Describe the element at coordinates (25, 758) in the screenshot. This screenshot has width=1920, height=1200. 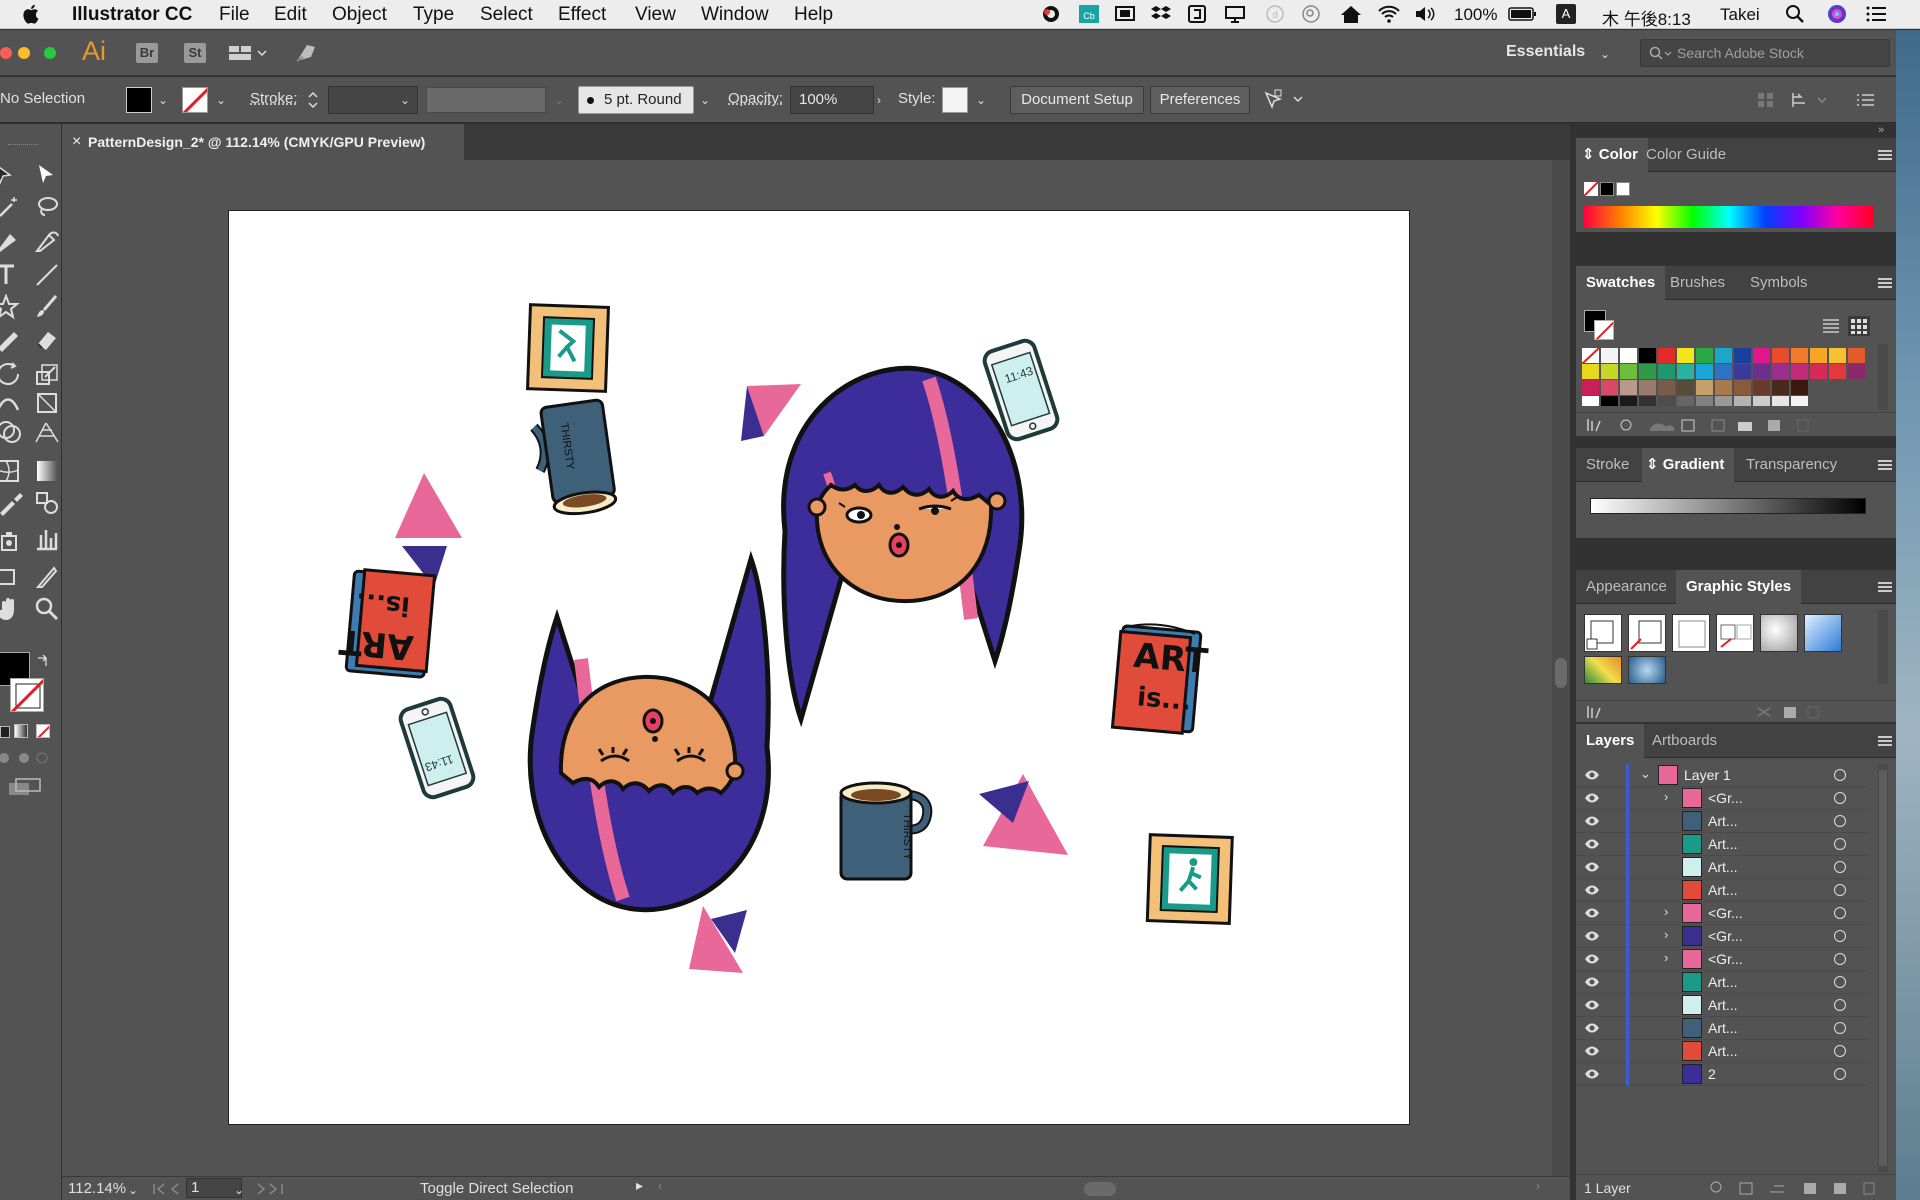
I see `draw-mode-icons` at that location.